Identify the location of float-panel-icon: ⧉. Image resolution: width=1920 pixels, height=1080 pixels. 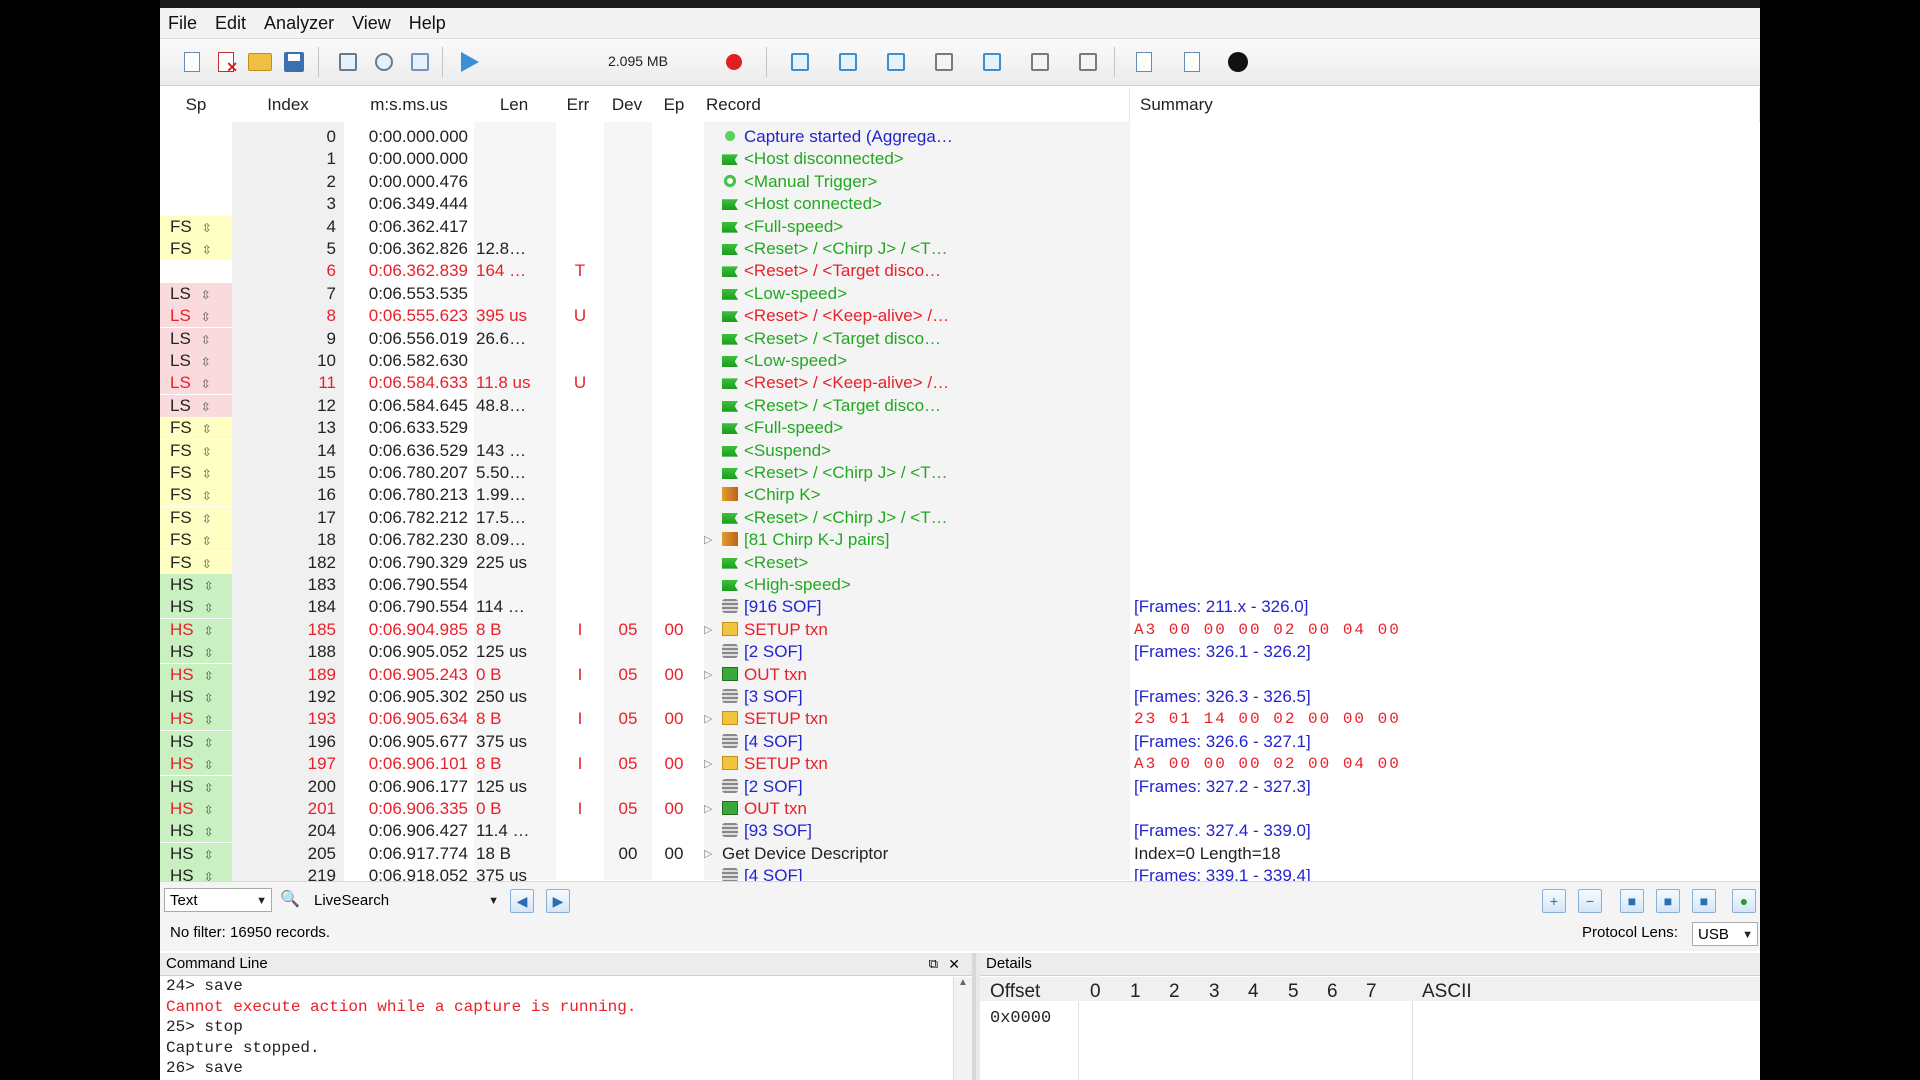
(933, 964).